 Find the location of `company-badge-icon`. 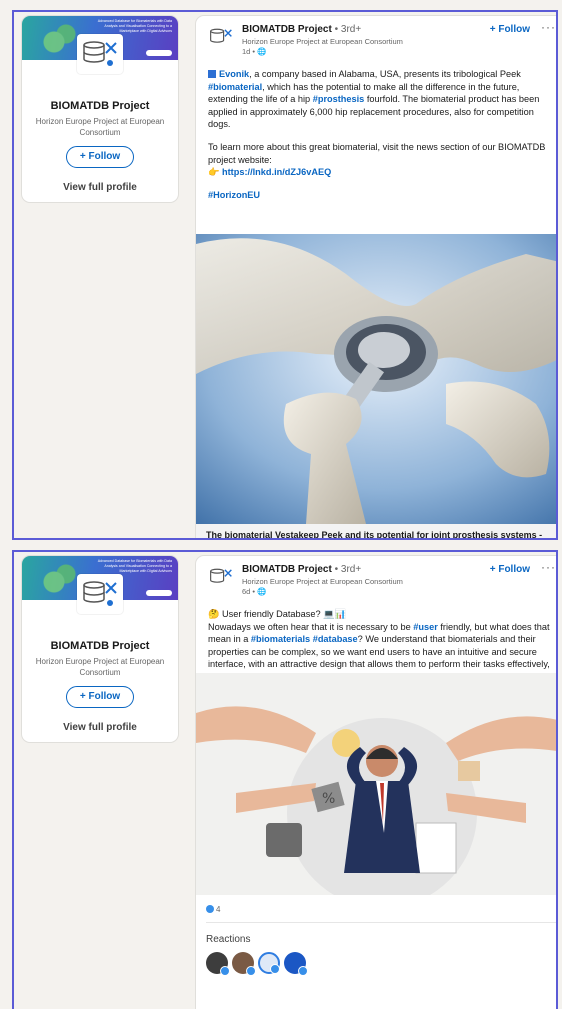

company-badge-icon is located at coordinates (212, 74).